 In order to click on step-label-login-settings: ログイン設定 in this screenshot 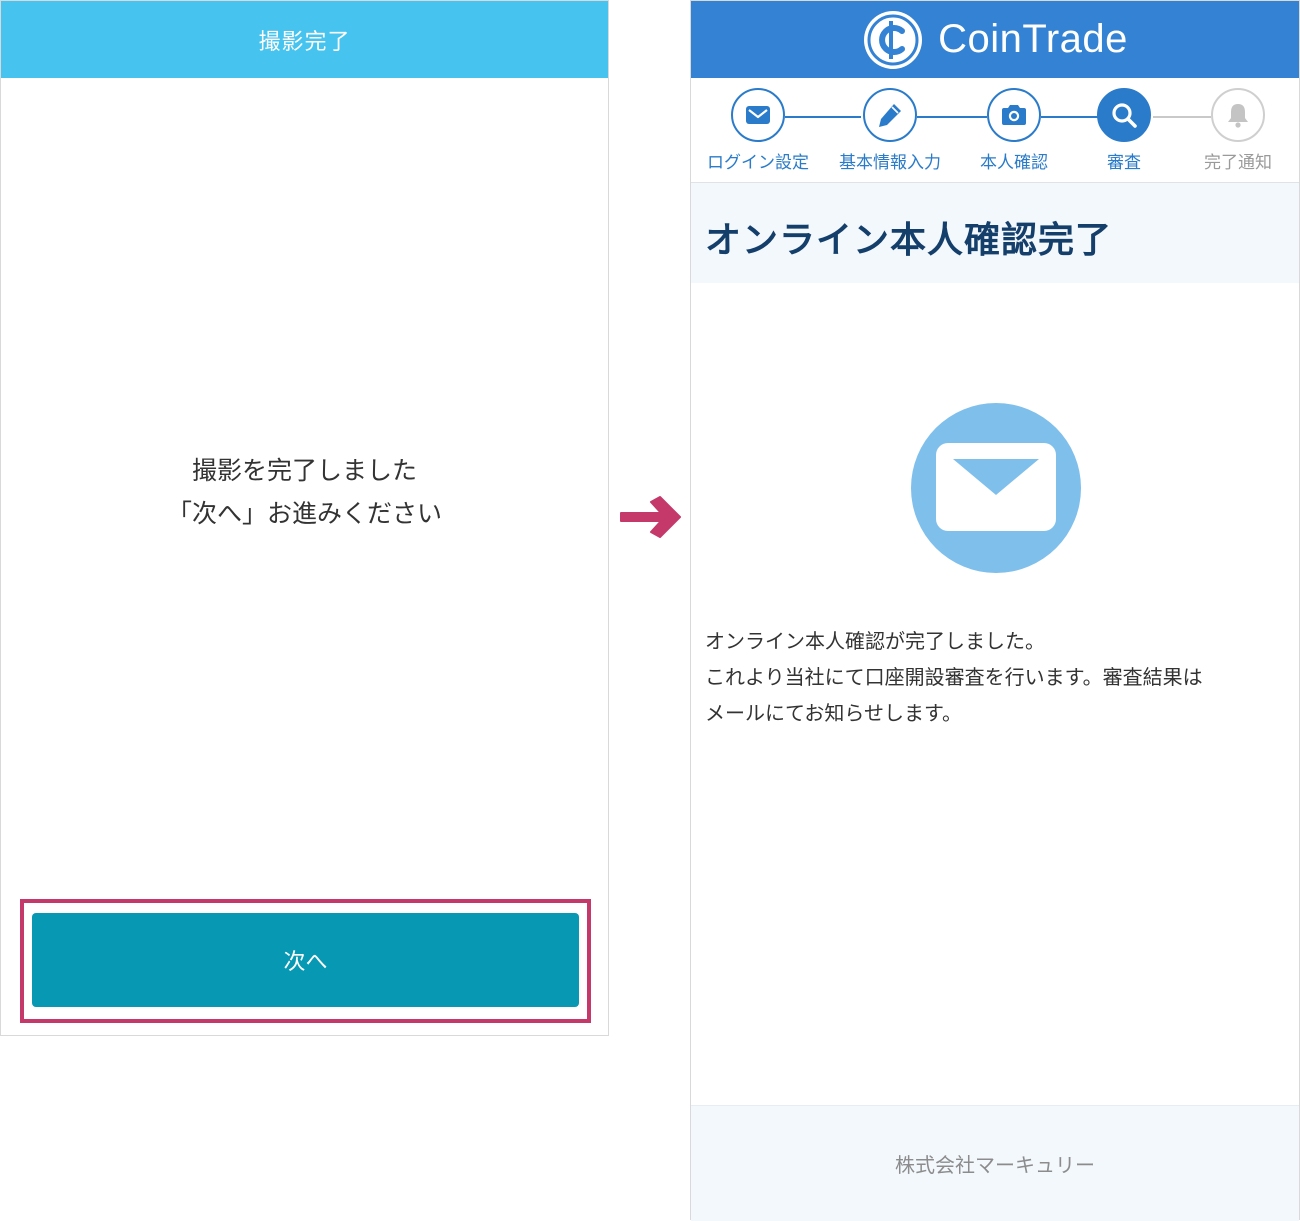, I will do `click(758, 163)`.